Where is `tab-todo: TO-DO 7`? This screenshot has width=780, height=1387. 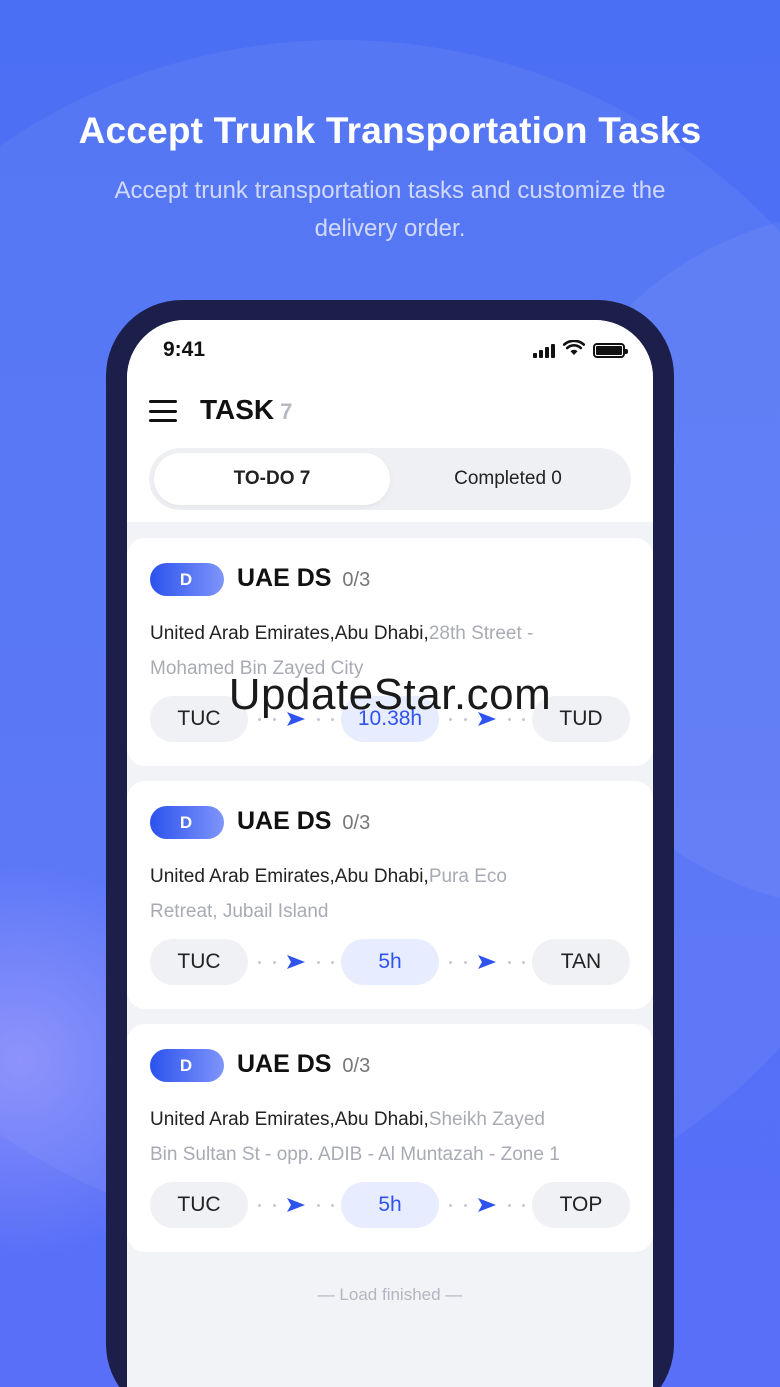
tab-todo: TO-DO 7 is located at coordinates (272, 479).